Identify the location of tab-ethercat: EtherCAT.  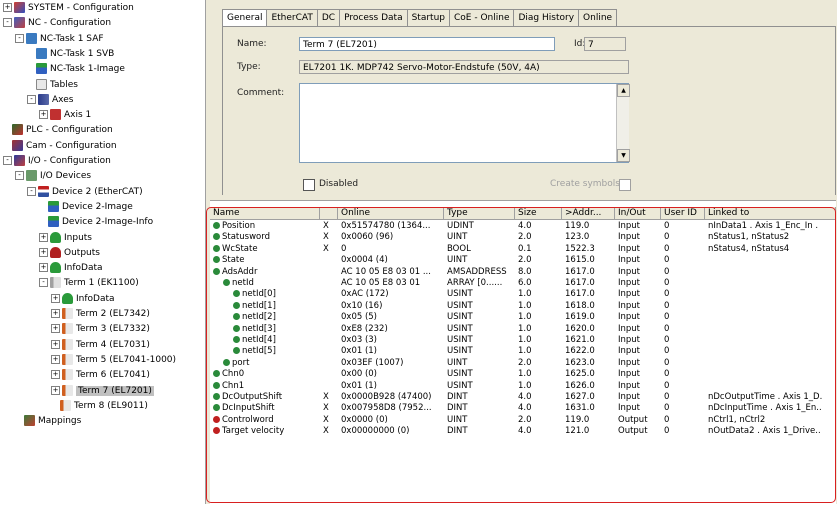
(292, 17).